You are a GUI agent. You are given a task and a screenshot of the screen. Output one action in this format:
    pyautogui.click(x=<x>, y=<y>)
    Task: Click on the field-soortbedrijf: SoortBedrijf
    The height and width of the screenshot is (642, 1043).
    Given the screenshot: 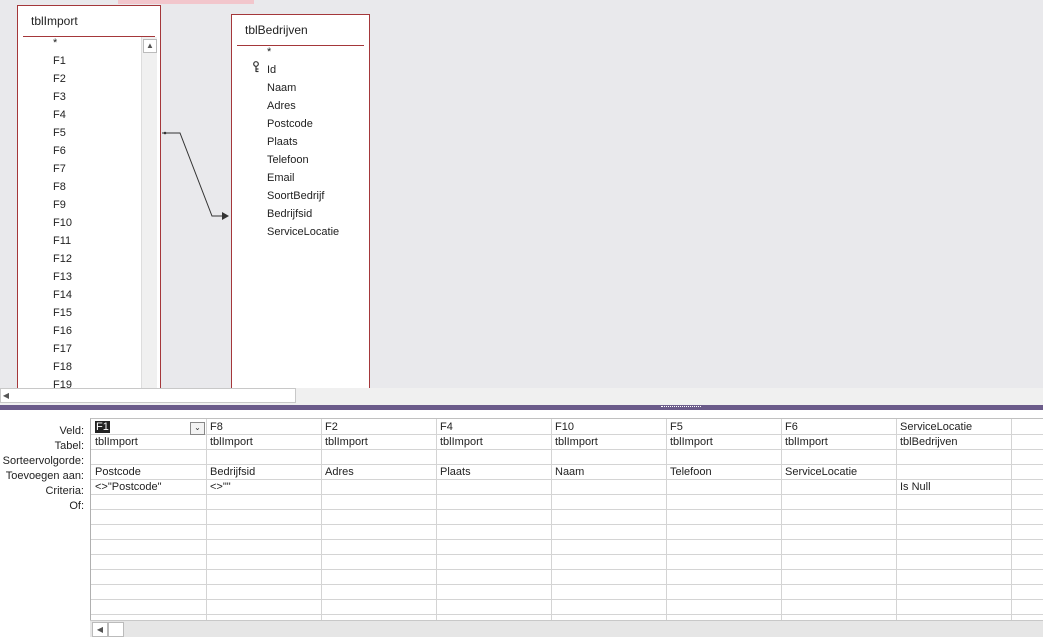 What is the action you would take?
    pyautogui.click(x=295, y=196)
    